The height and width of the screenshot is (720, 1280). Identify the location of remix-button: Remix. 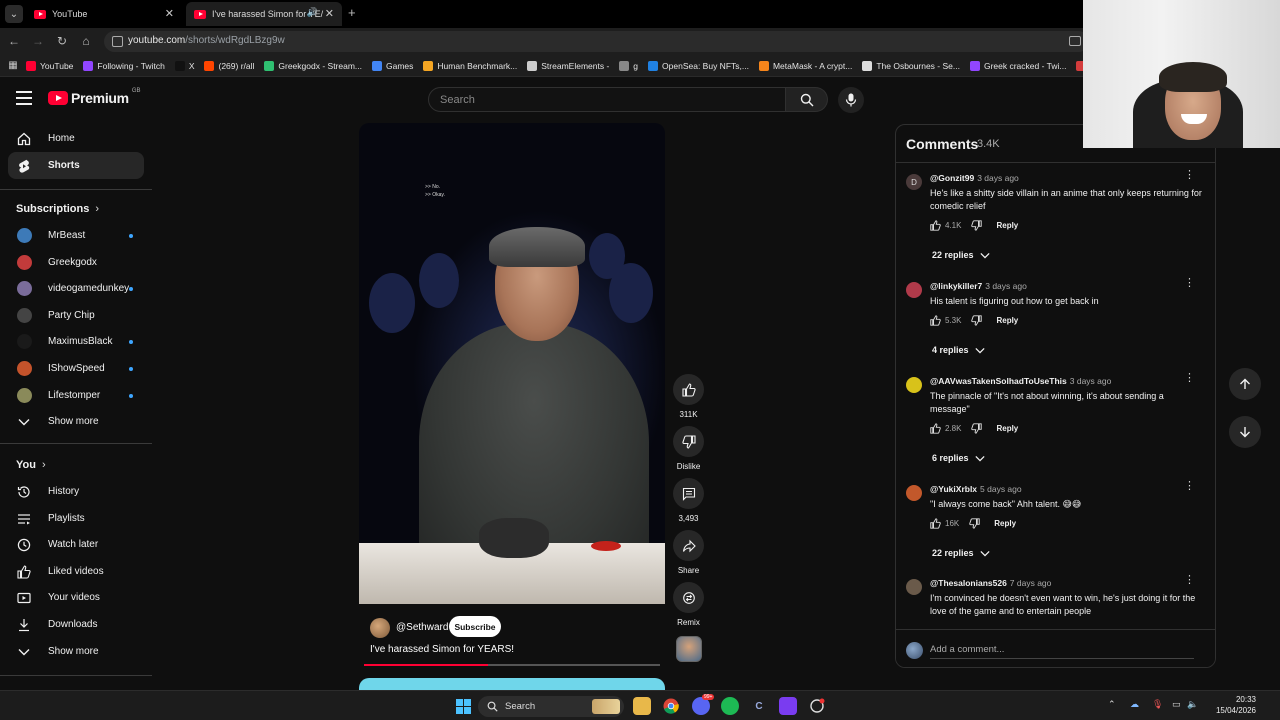
(688, 604).